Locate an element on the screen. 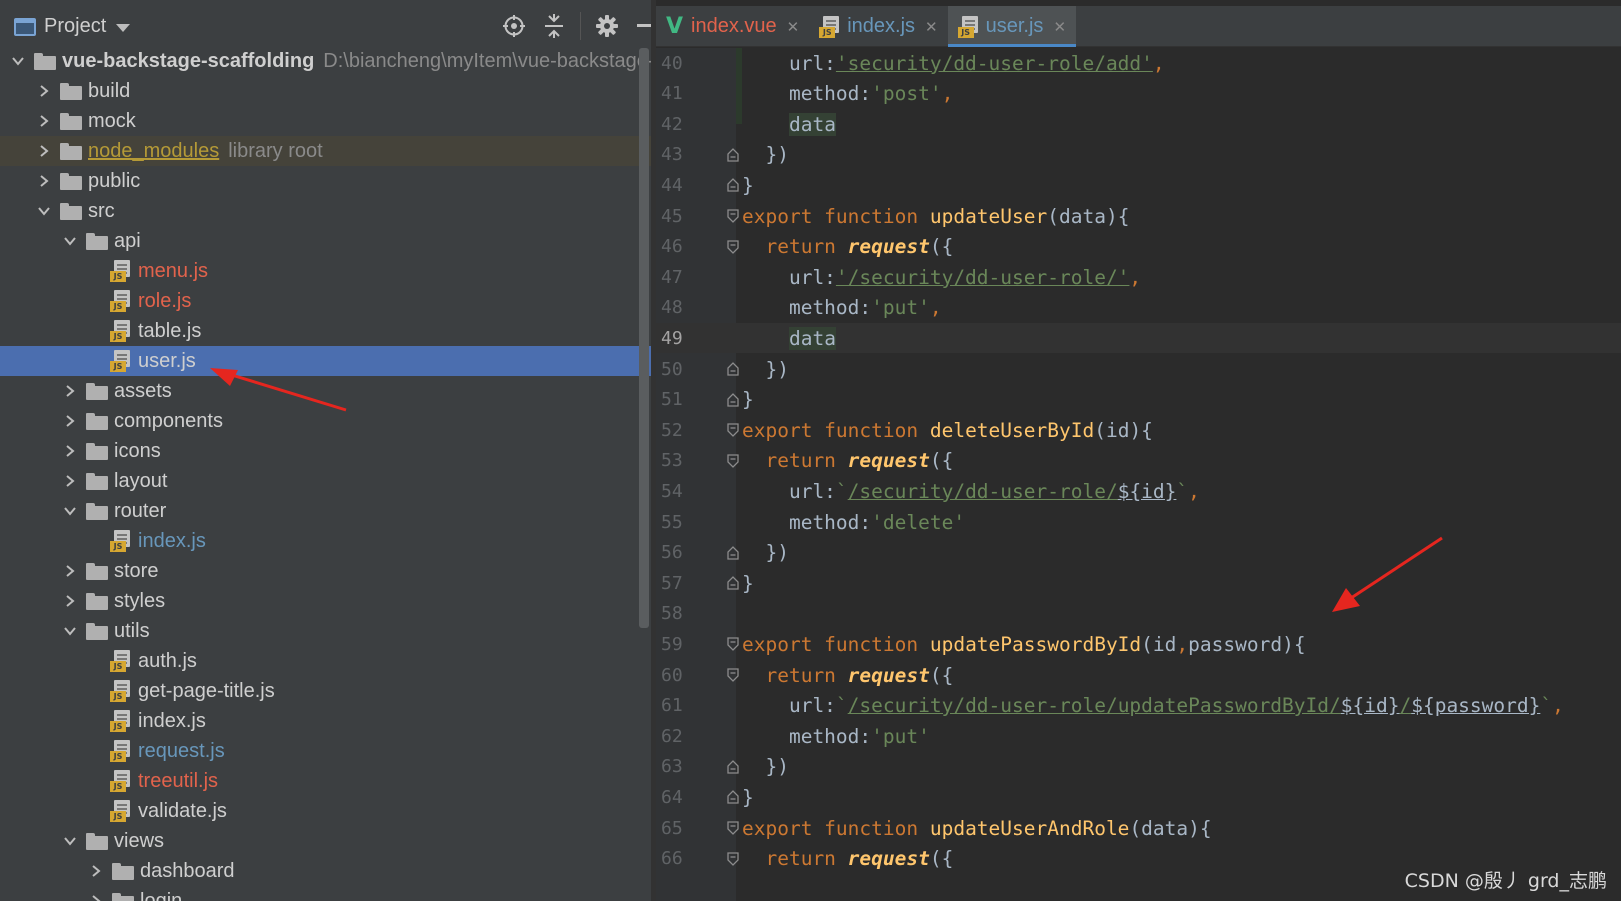 The image size is (1621, 901). code-line: 64} is located at coordinates (1138, 797).